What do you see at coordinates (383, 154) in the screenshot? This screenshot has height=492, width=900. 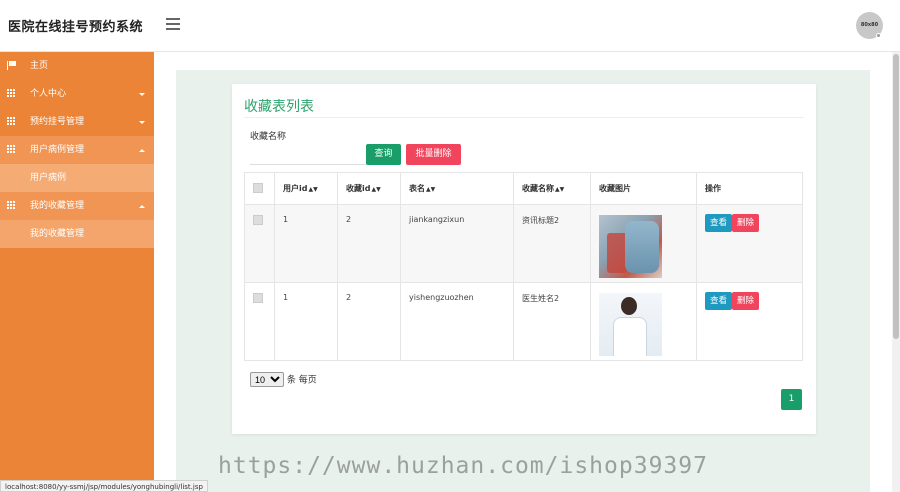 I see `search-button: 查询` at bounding box center [383, 154].